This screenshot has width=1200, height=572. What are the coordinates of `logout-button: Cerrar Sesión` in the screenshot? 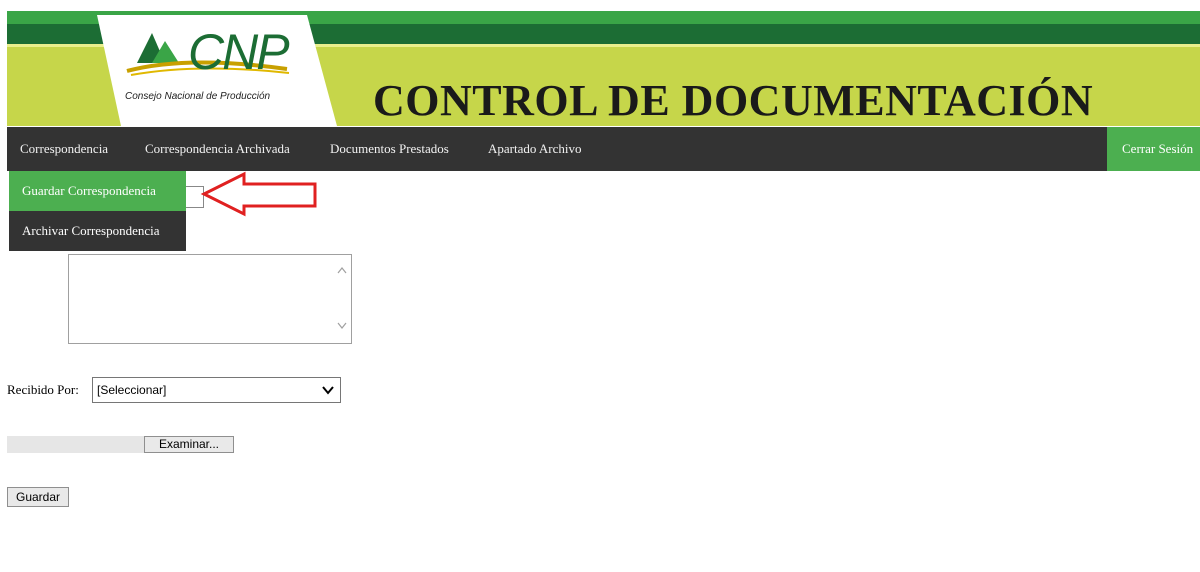 It's located at (1153, 149).